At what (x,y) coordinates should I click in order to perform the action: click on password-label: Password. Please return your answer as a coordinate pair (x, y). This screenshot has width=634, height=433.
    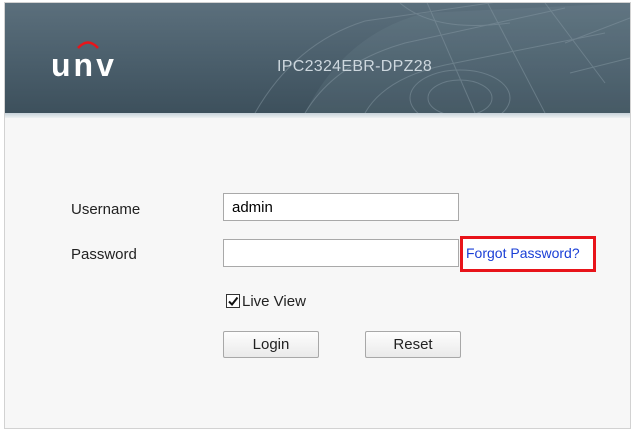
    Looking at the image, I should click on (104, 254).